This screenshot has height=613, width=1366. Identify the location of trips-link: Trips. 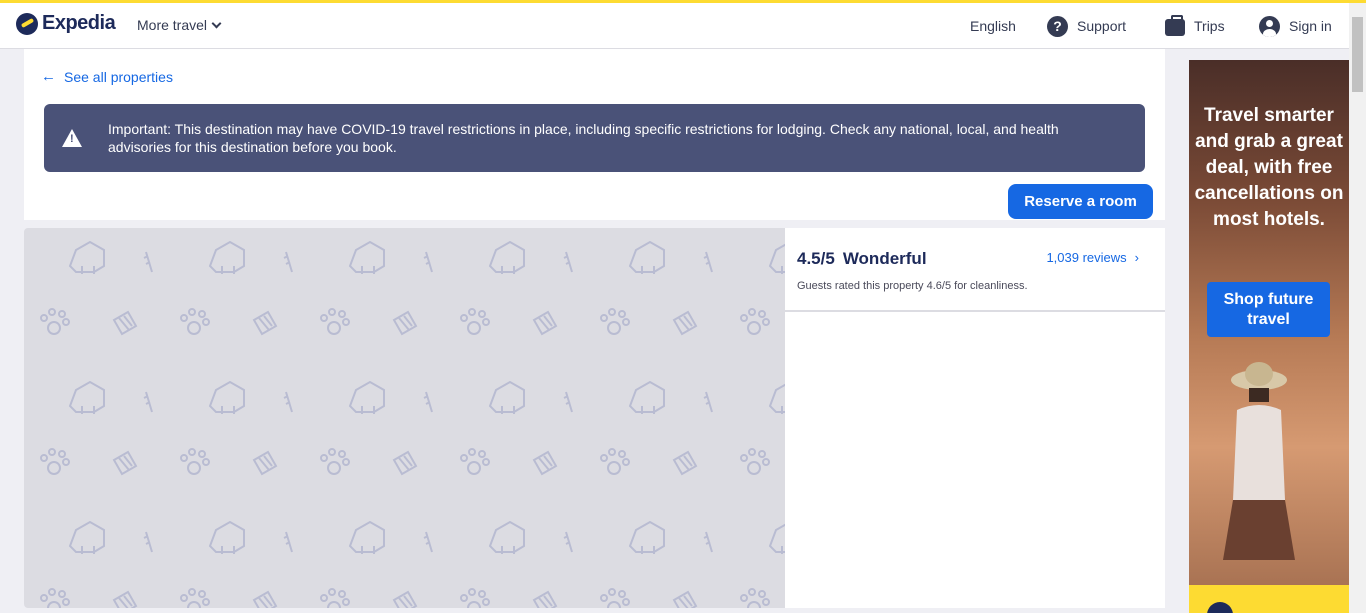
(1195, 26).